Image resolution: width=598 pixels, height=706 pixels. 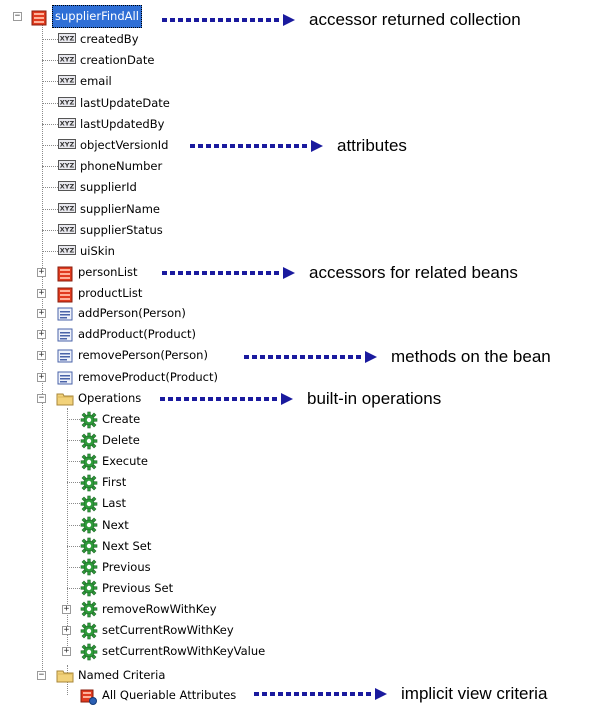 I want to click on tree-node-root: supplierFindAll, so click(x=86, y=16).